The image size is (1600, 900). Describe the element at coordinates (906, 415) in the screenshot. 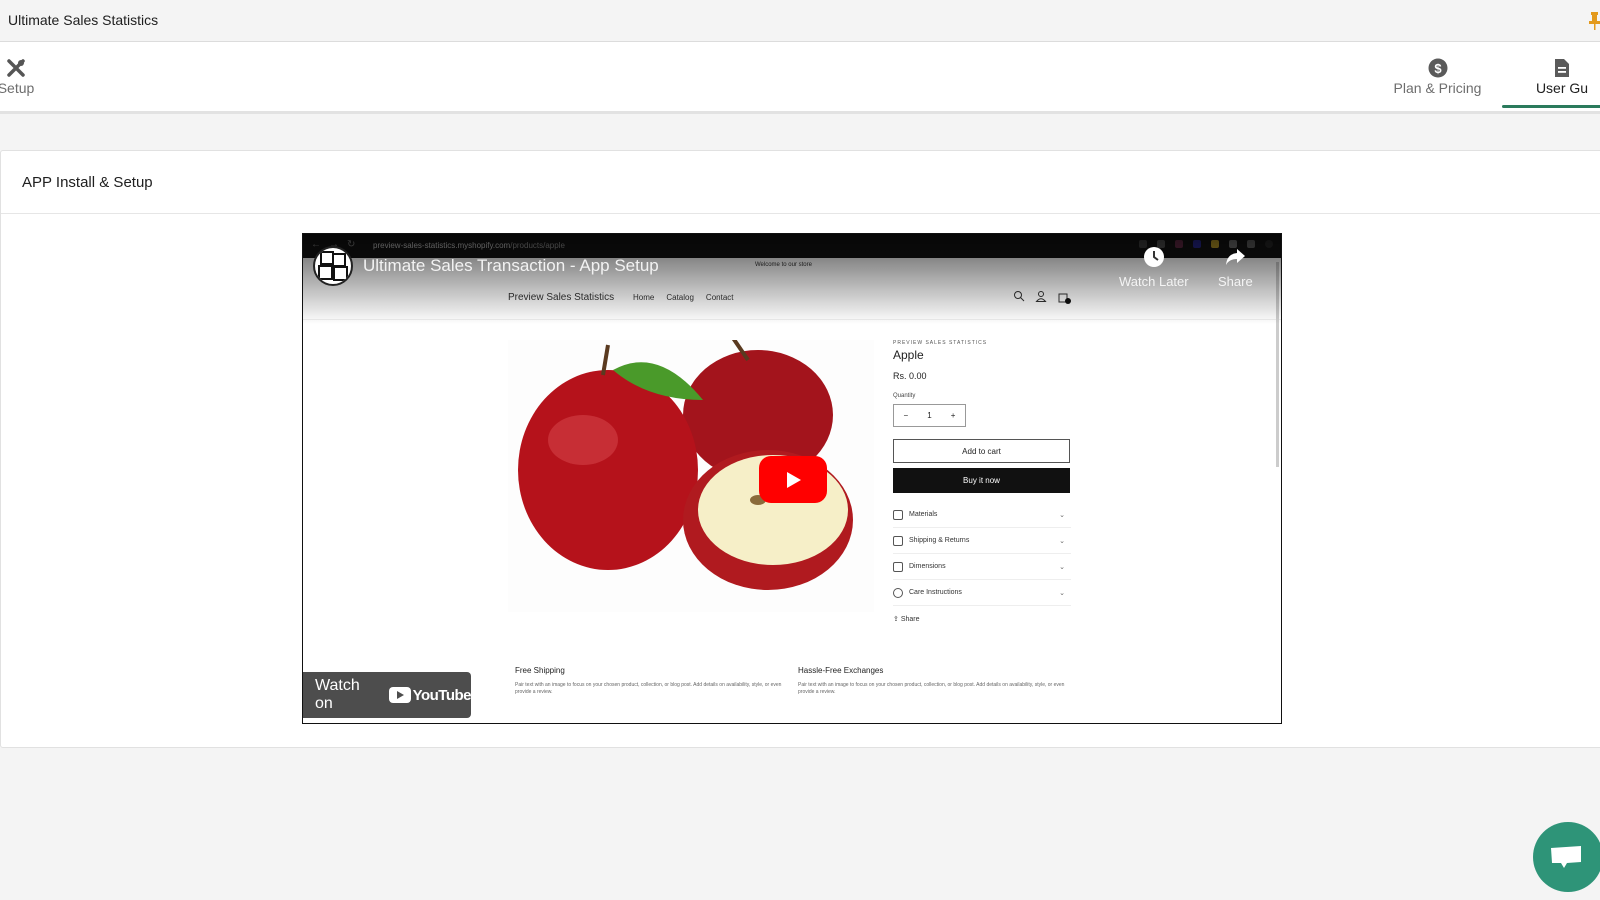

I see `minus-icon: −` at that location.